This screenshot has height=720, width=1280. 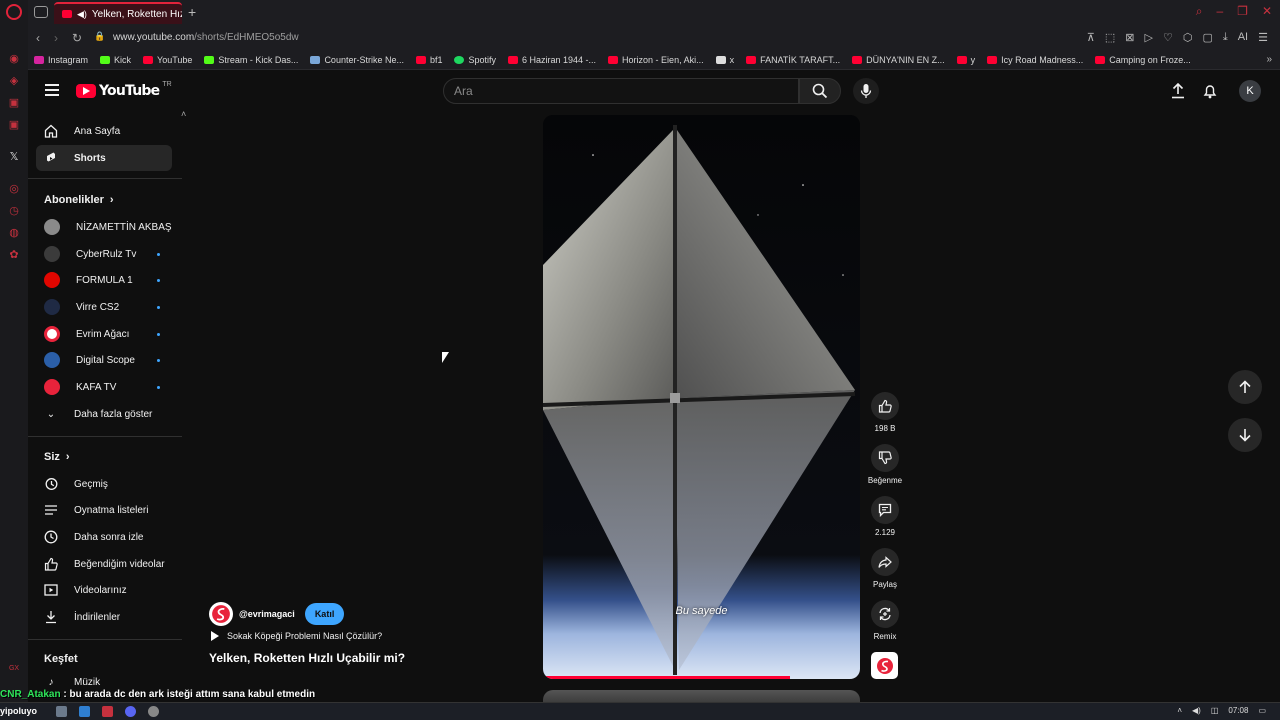 What do you see at coordinates (1250, 91) in the screenshot?
I see `account-avatar: K` at bounding box center [1250, 91].